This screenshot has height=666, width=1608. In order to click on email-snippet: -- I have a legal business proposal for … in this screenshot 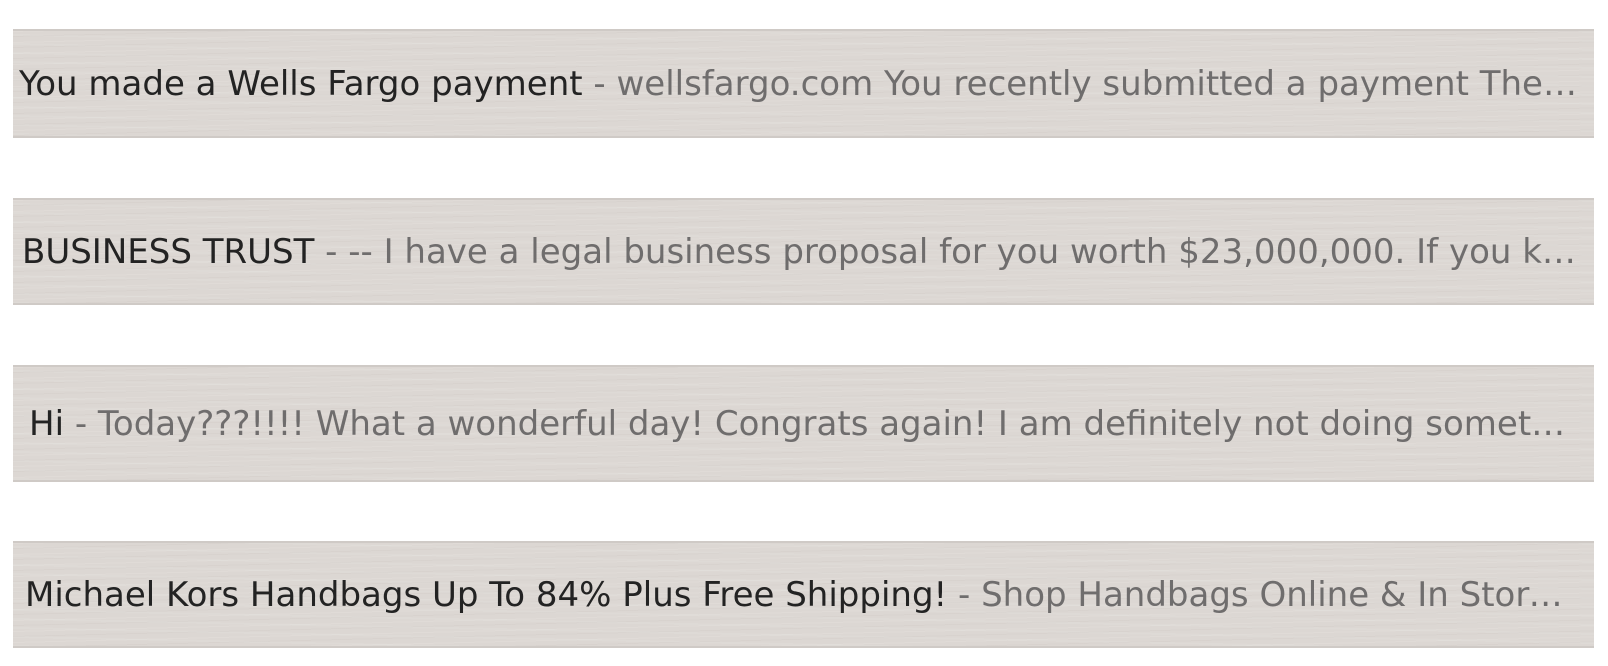, I will do `click(964, 251)`.